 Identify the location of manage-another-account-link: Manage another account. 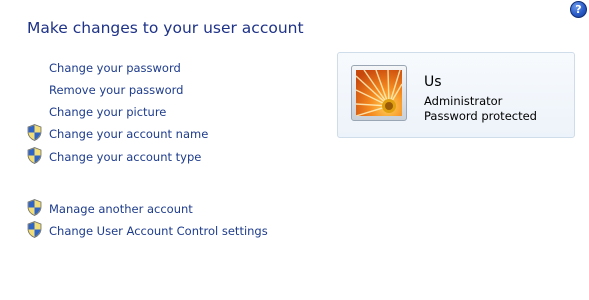
(121, 209).